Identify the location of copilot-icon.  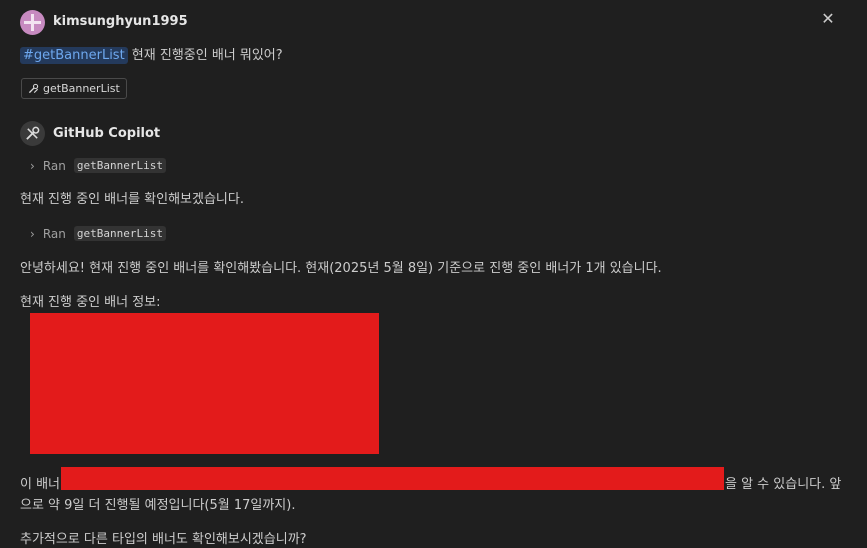
(33, 133).